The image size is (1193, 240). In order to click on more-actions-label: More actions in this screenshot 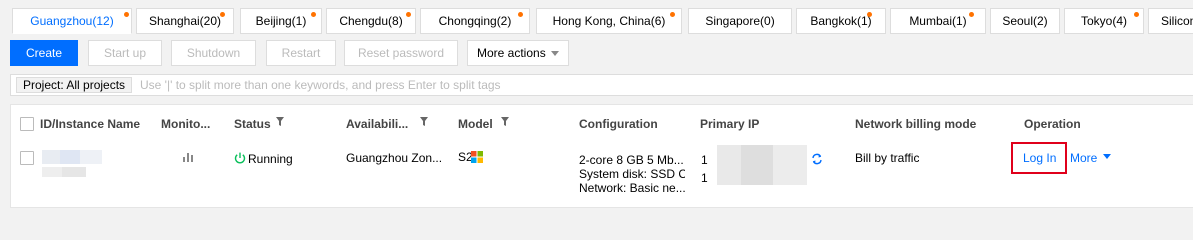, I will do `click(511, 53)`.